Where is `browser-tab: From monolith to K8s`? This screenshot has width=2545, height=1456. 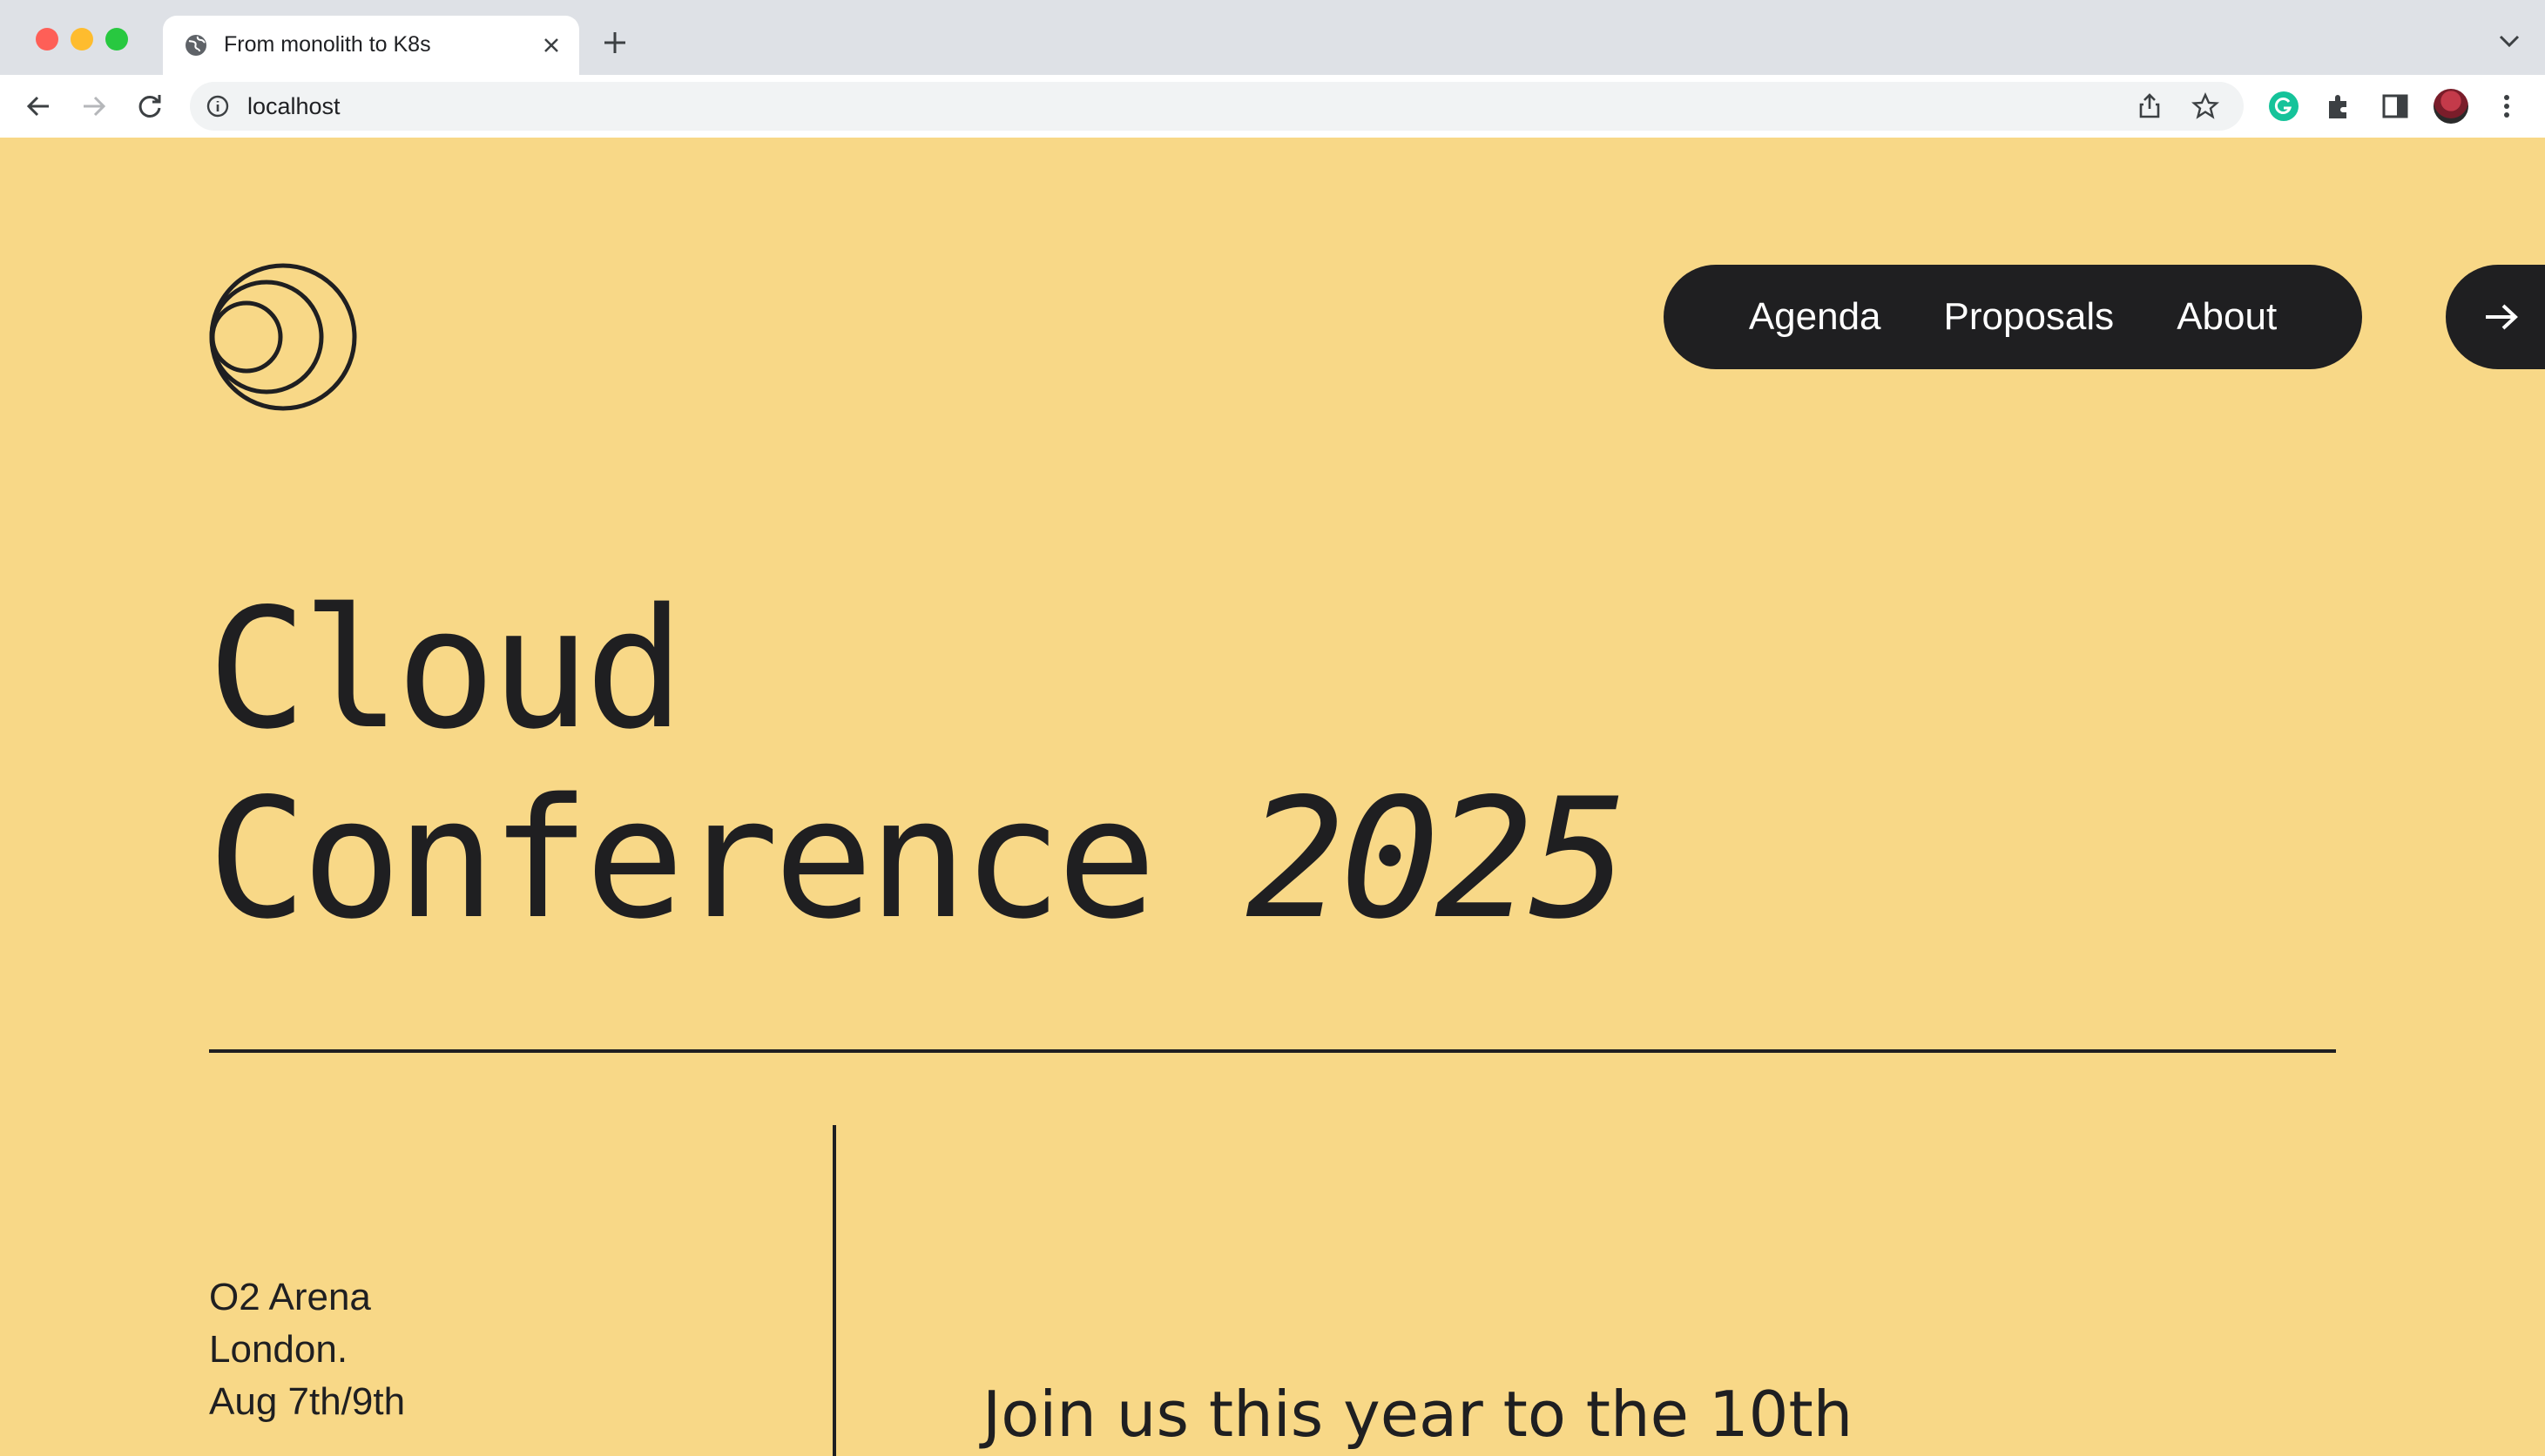
browser-tab: From monolith to K8s is located at coordinates (371, 45).